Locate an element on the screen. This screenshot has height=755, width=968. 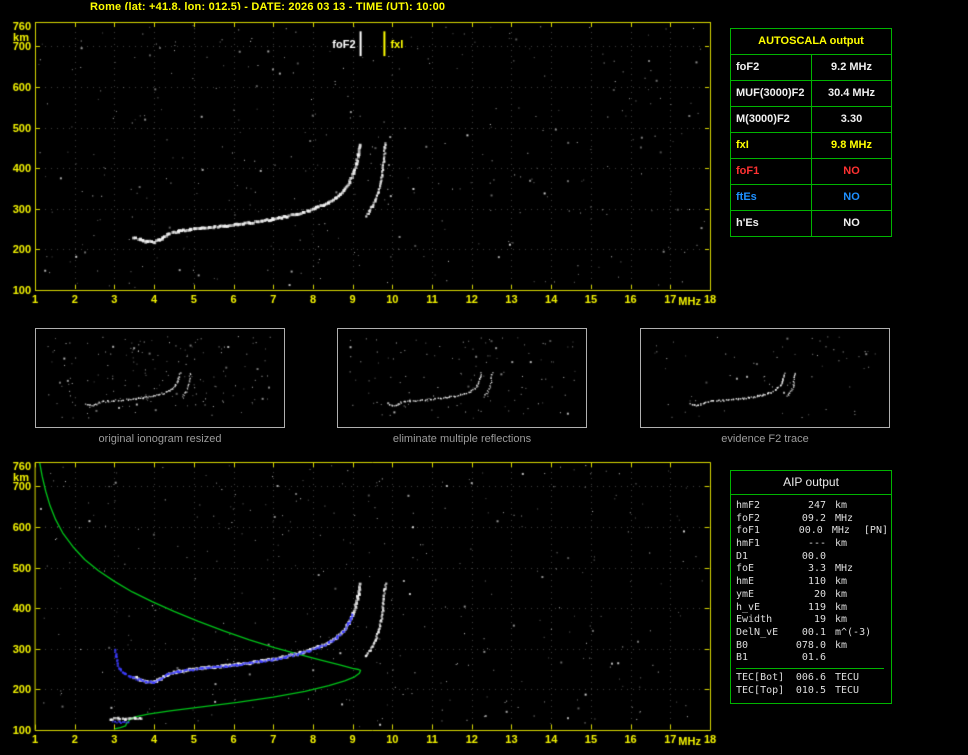
aip-parameter-name: h_vE is located at coordinates (748, 607).